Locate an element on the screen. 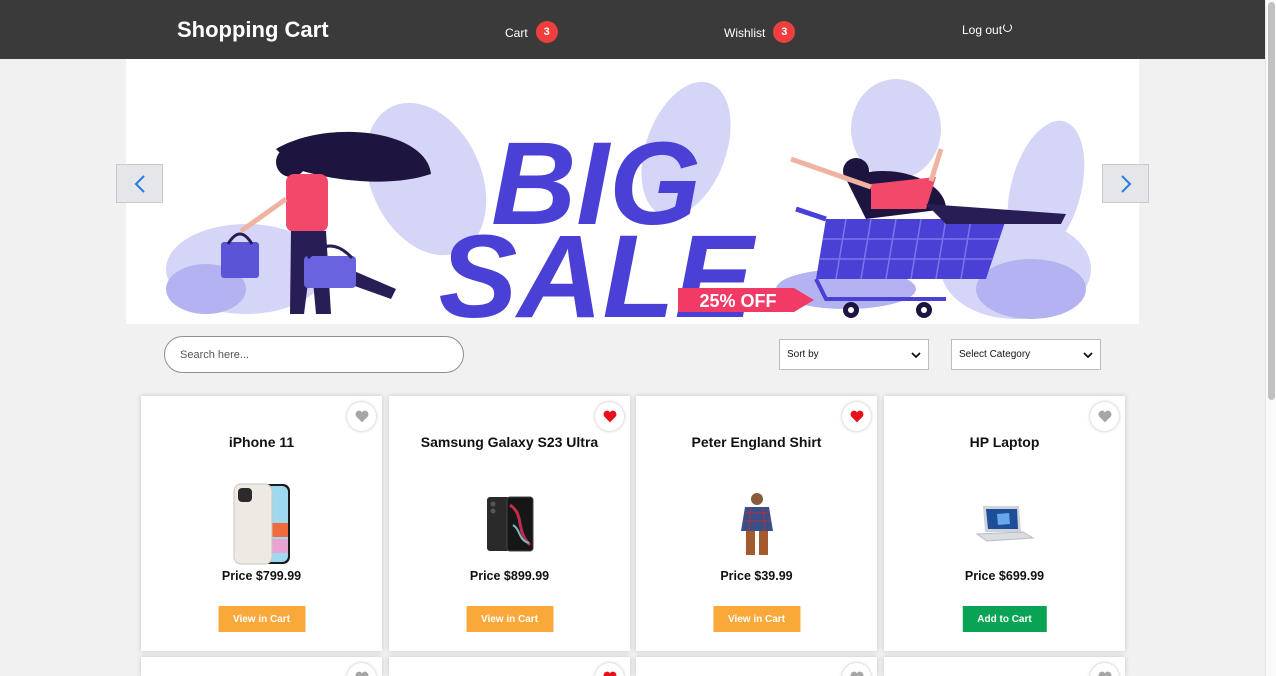 The width and height of the screenshot is (1276, 676). sort-by-label: Sort by is located at coordinates (803, 354).